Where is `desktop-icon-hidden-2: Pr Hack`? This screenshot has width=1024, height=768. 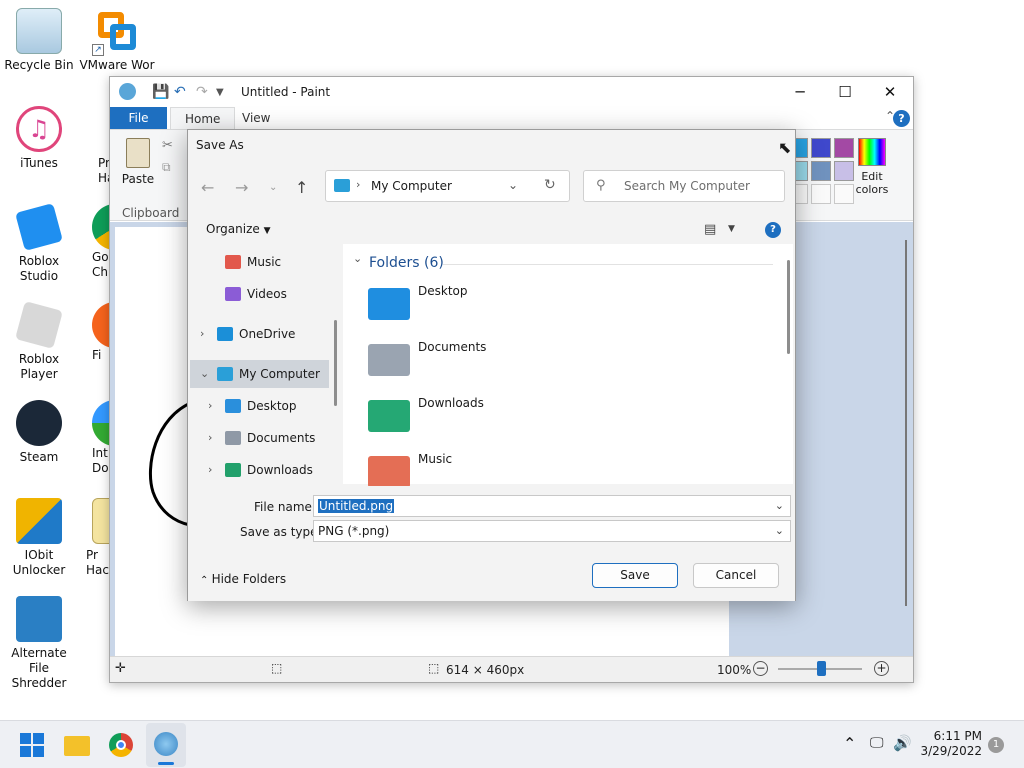
desktop-icon-hidden-2: Pr Hack is located at coordinates (98, 538).